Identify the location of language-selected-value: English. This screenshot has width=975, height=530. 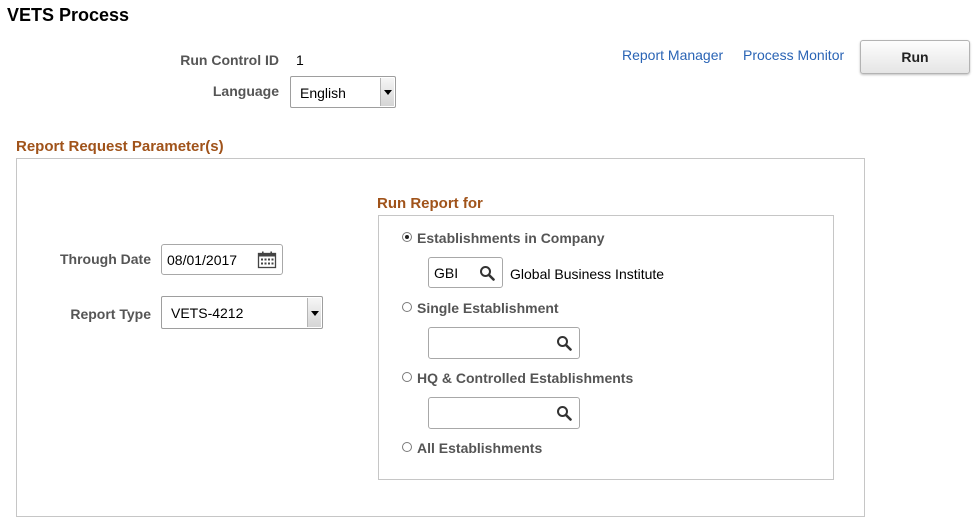
(323, 93).